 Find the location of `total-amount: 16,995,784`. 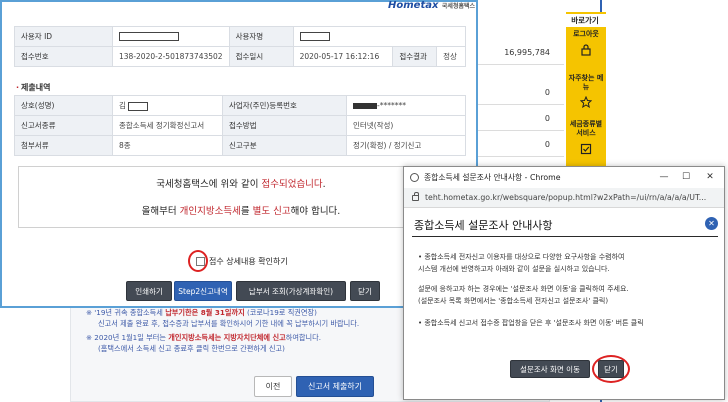

total-amount: 16,995,784 is located at coordinates (527, 52).